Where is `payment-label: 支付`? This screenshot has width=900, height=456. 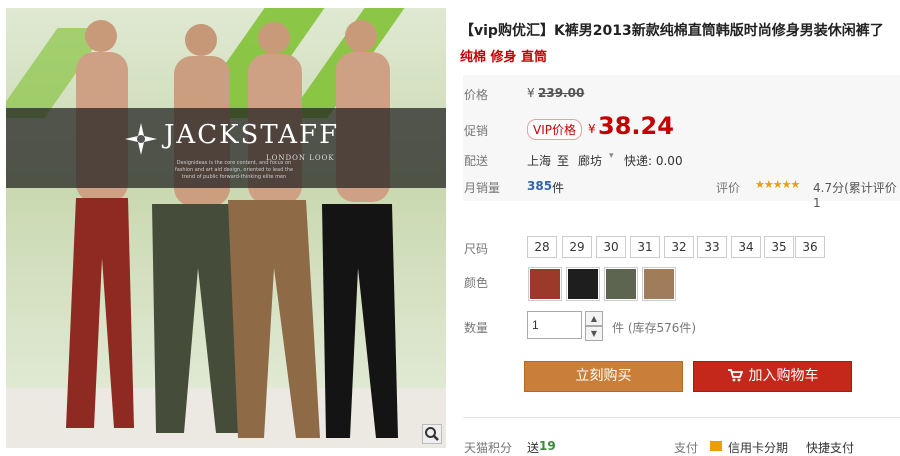
payment-label: 支付 is located at coordinates (686, 448).